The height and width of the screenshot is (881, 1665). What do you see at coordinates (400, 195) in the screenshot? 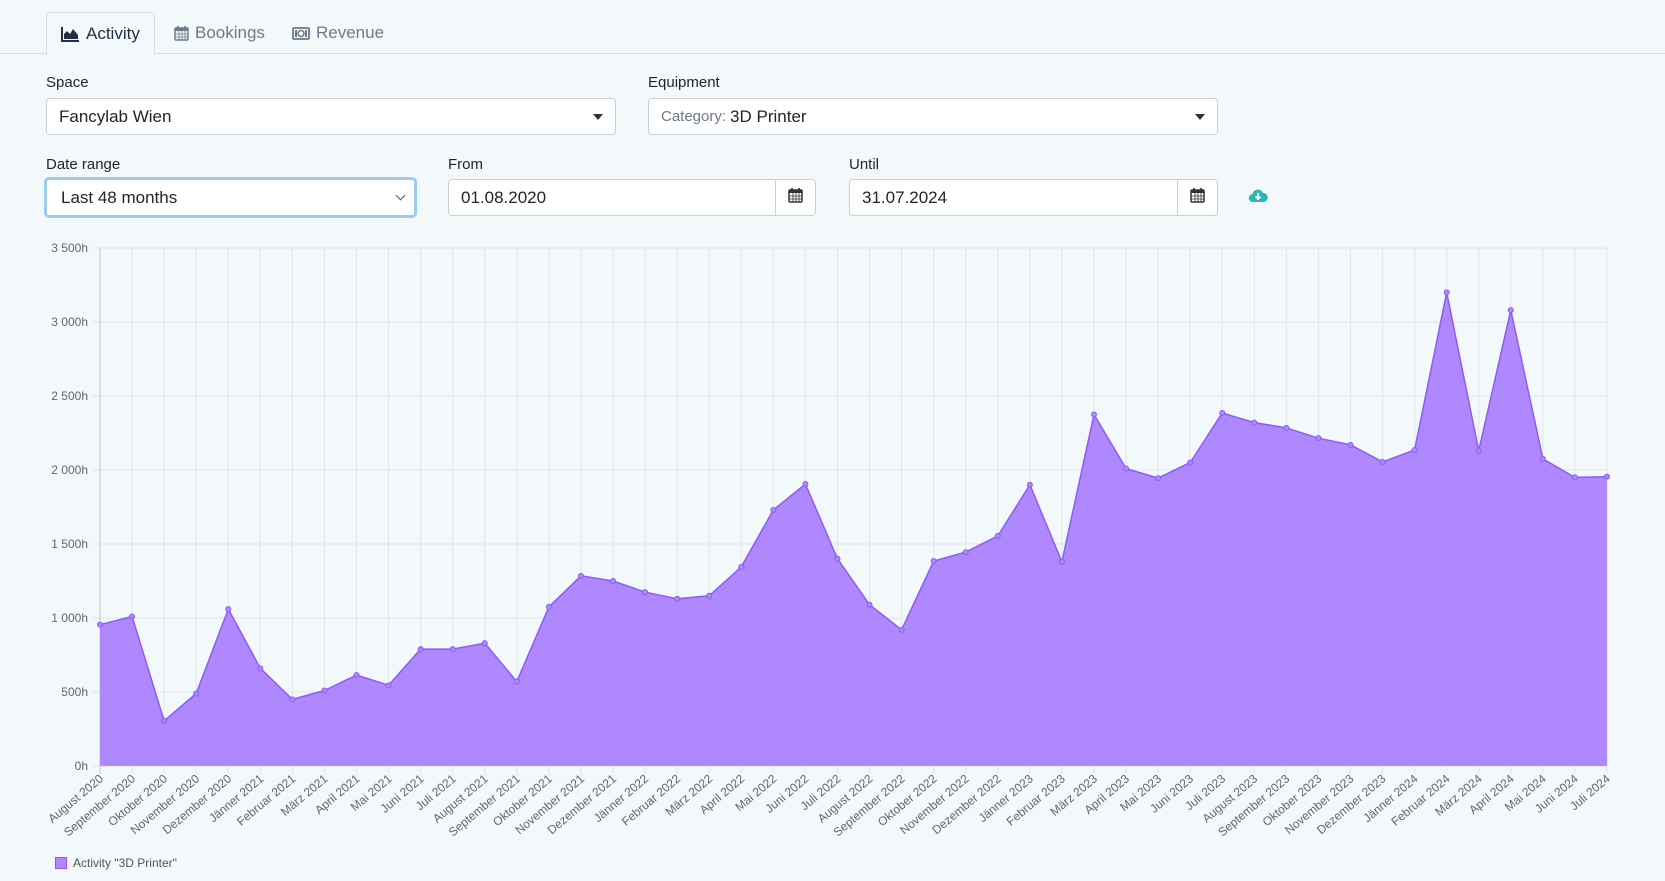
I see `chevron-down-icon` at bounding box center [400, 195].